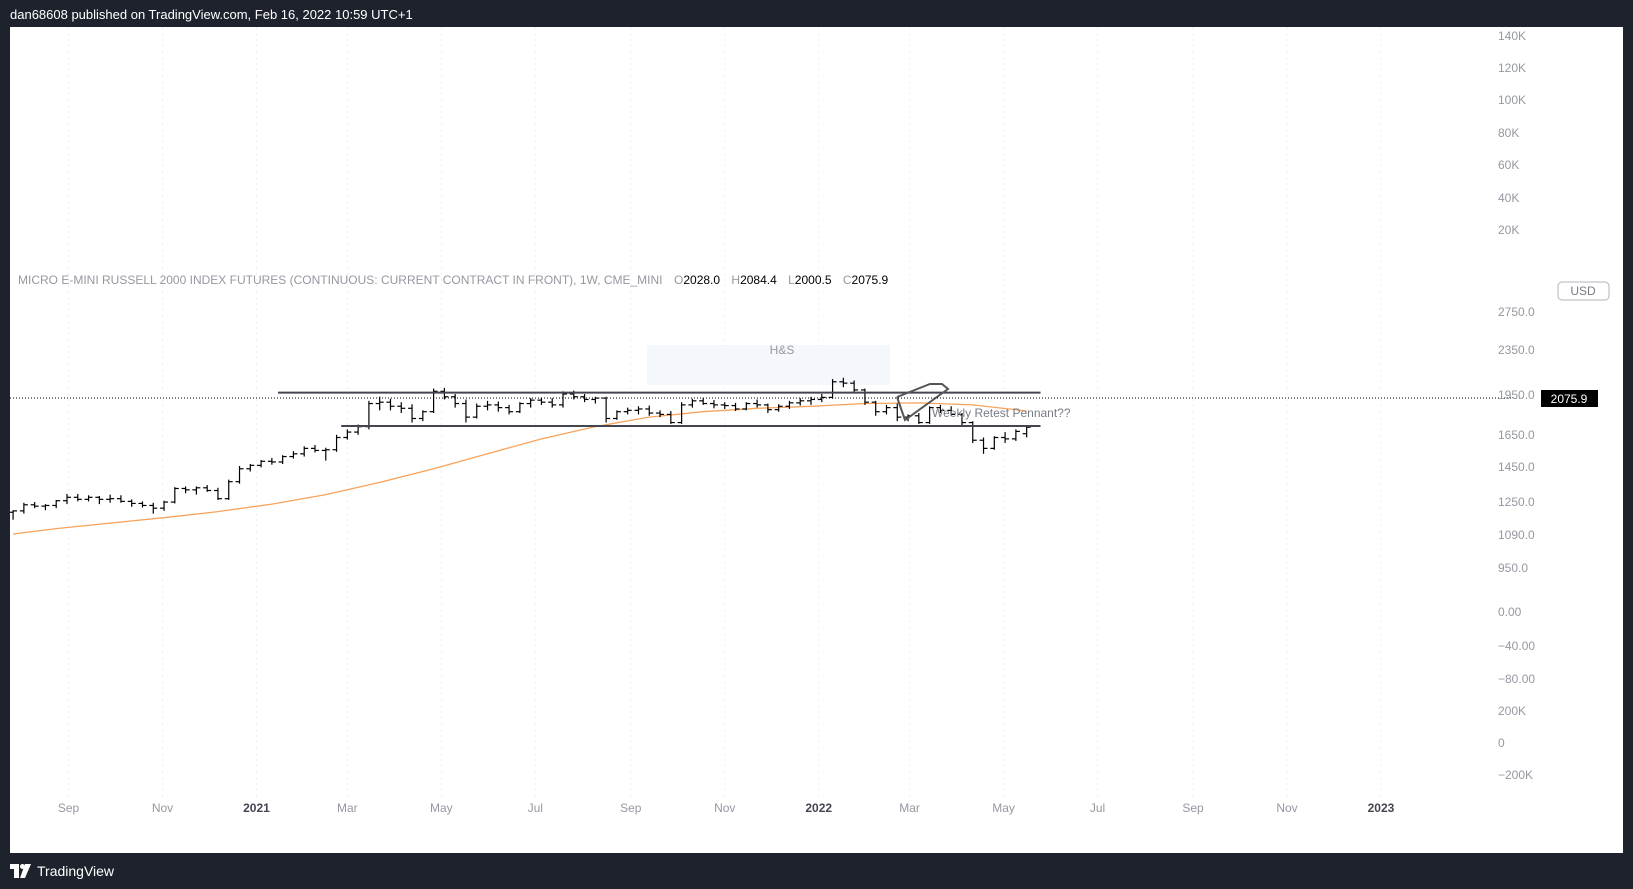  I want to click on price-tick-0: 2750.0, so click(1516, 312).